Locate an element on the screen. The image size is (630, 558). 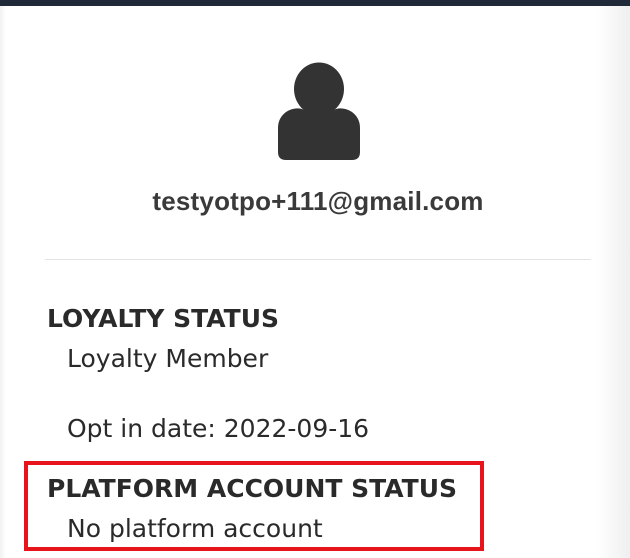
loyalty-status-value: Loyalty Member is located at coordinates (168, 358).